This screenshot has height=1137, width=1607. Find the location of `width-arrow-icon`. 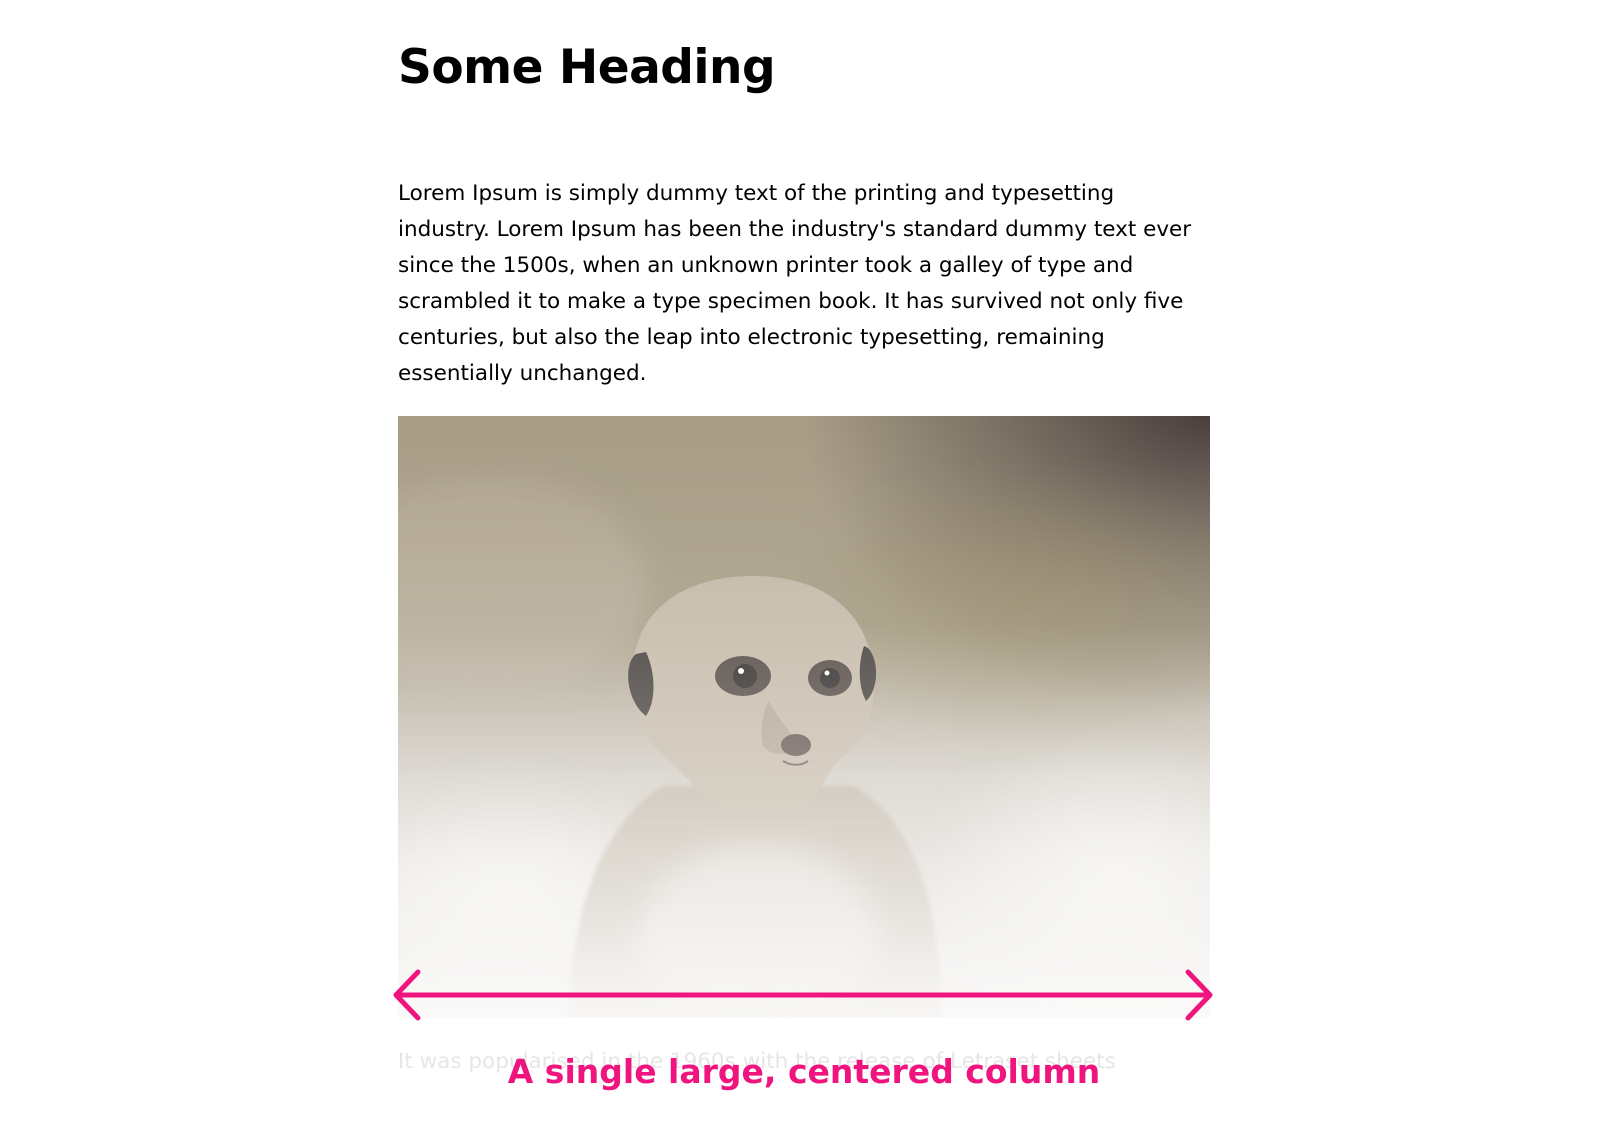

width-arrow-icon is located at coordinates (803, 995).